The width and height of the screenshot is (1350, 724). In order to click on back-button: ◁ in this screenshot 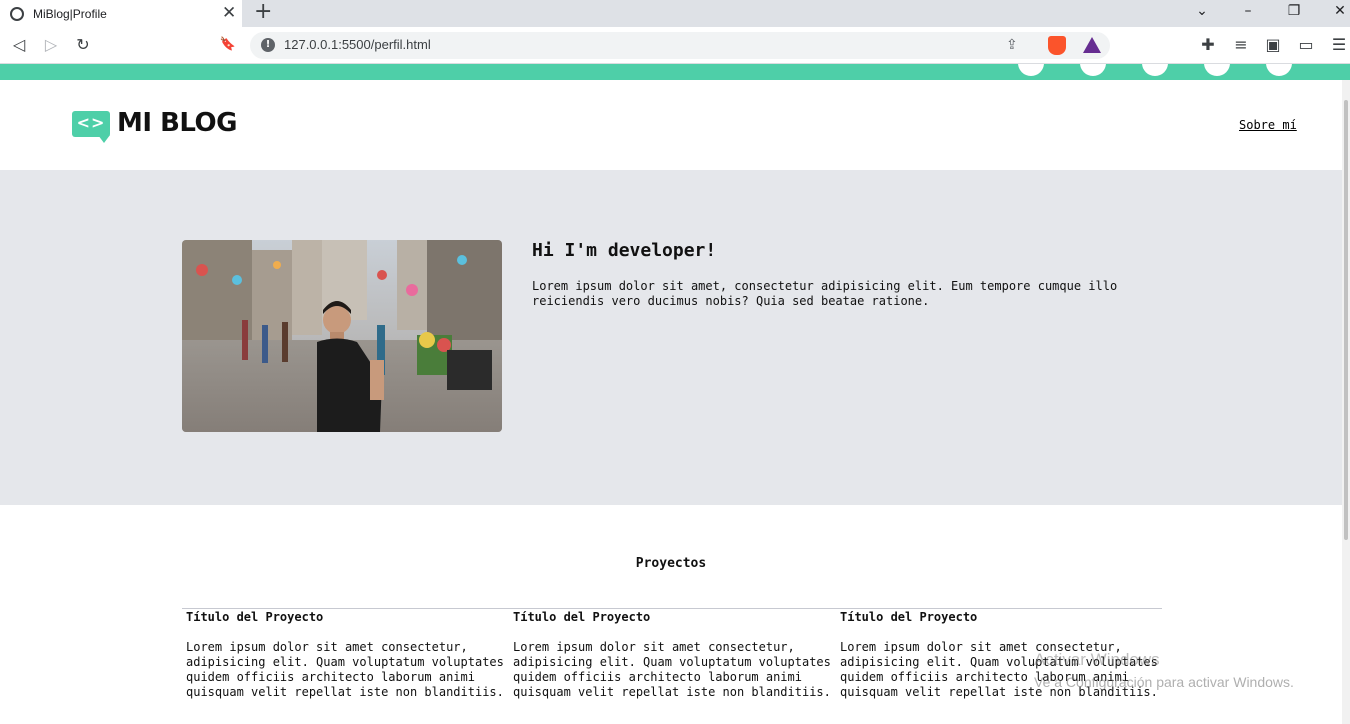, I will do `click(19, 45)`.